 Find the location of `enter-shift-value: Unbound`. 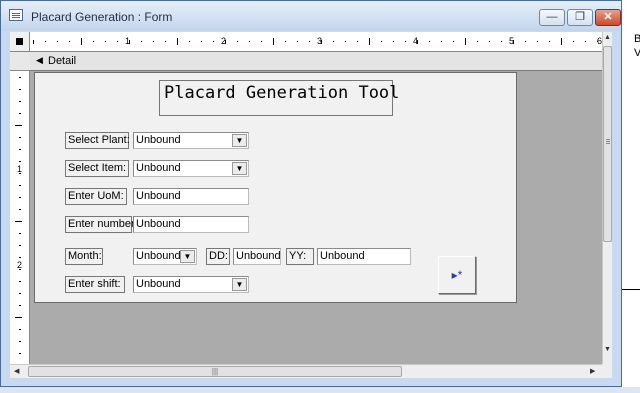

enter-shift-value: Unbound is located at coordinates (158, 284).